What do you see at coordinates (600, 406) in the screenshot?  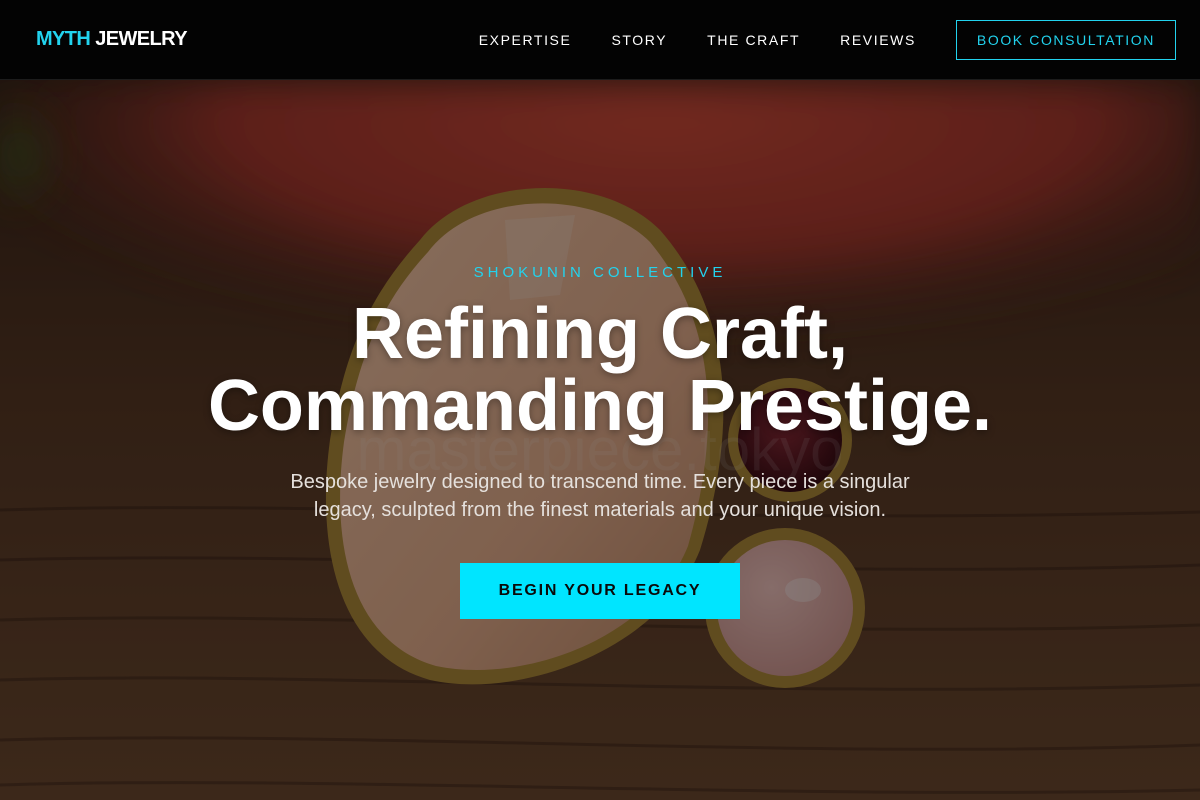 I see `hero-headline-line-2: Commanding Prestige.` at bounding box center [600, 406].